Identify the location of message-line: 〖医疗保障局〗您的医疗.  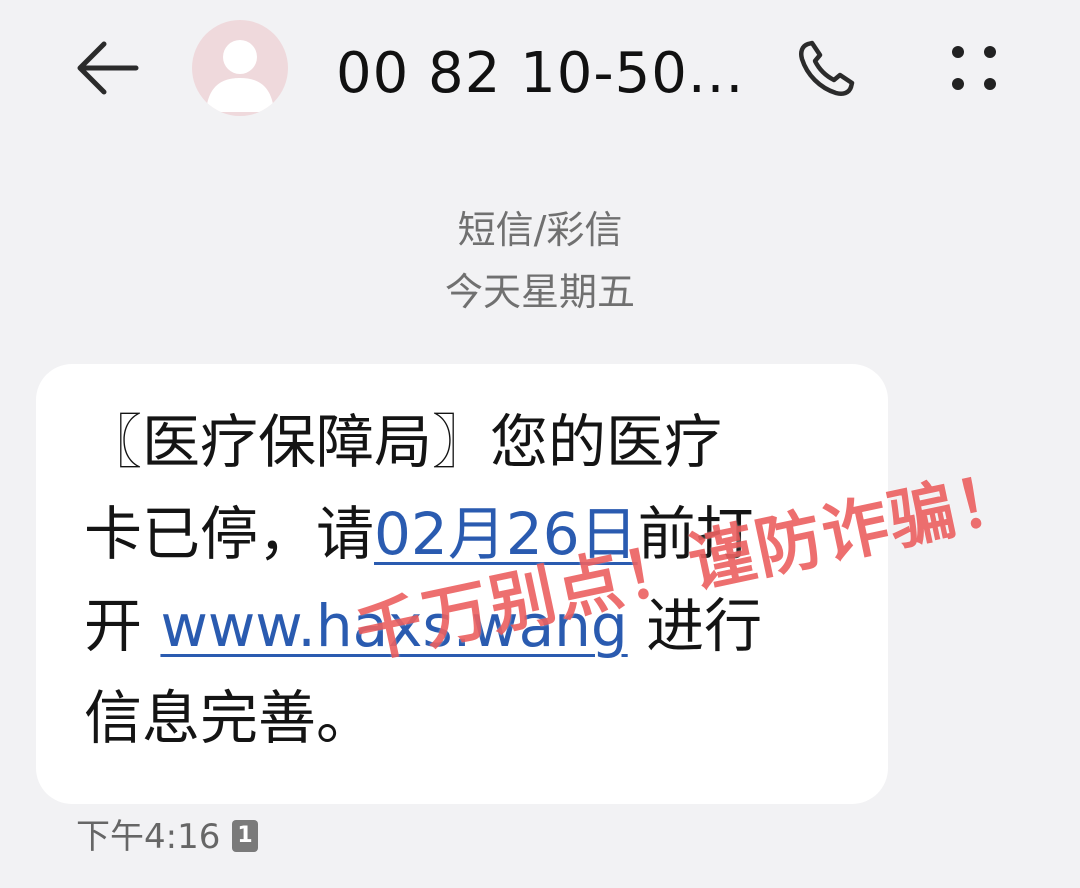
(403, 442).